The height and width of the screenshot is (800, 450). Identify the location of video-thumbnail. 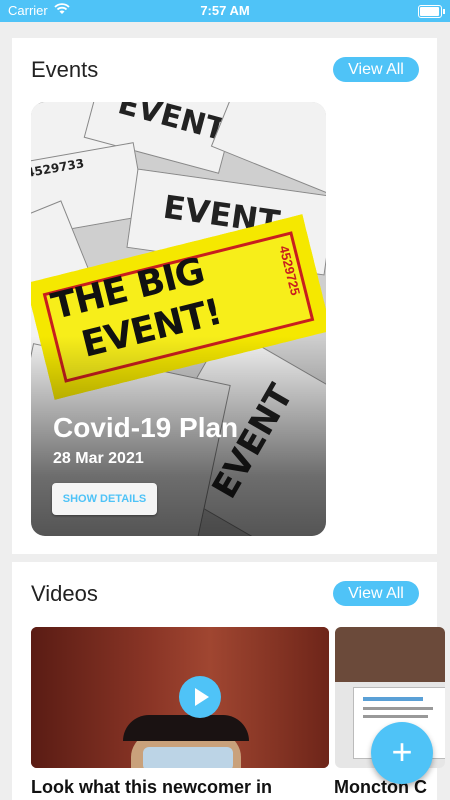
(180, 697).